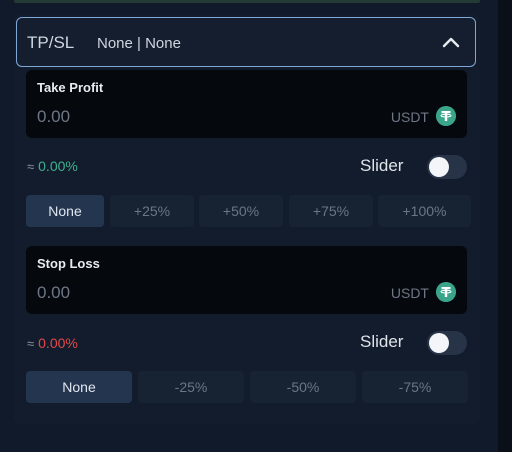 This screenshot has height=452, width=512. I want to click on stop-loss-preset-75: -75%, so click(415, 387).